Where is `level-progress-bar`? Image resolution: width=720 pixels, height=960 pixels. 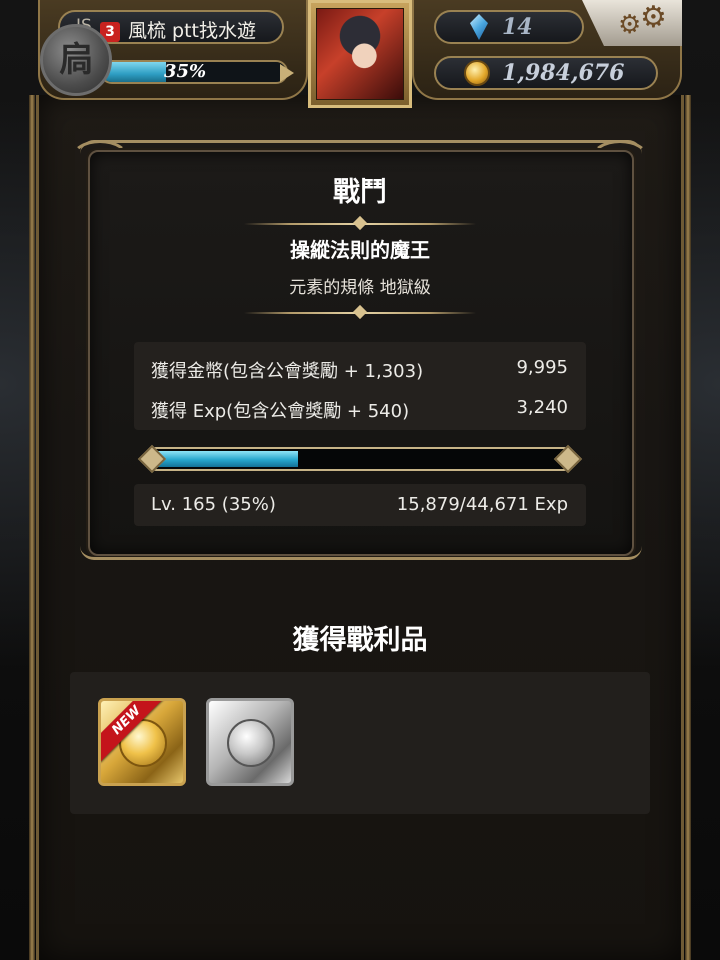 level-progress-bar is located at coordinates (360, 459).